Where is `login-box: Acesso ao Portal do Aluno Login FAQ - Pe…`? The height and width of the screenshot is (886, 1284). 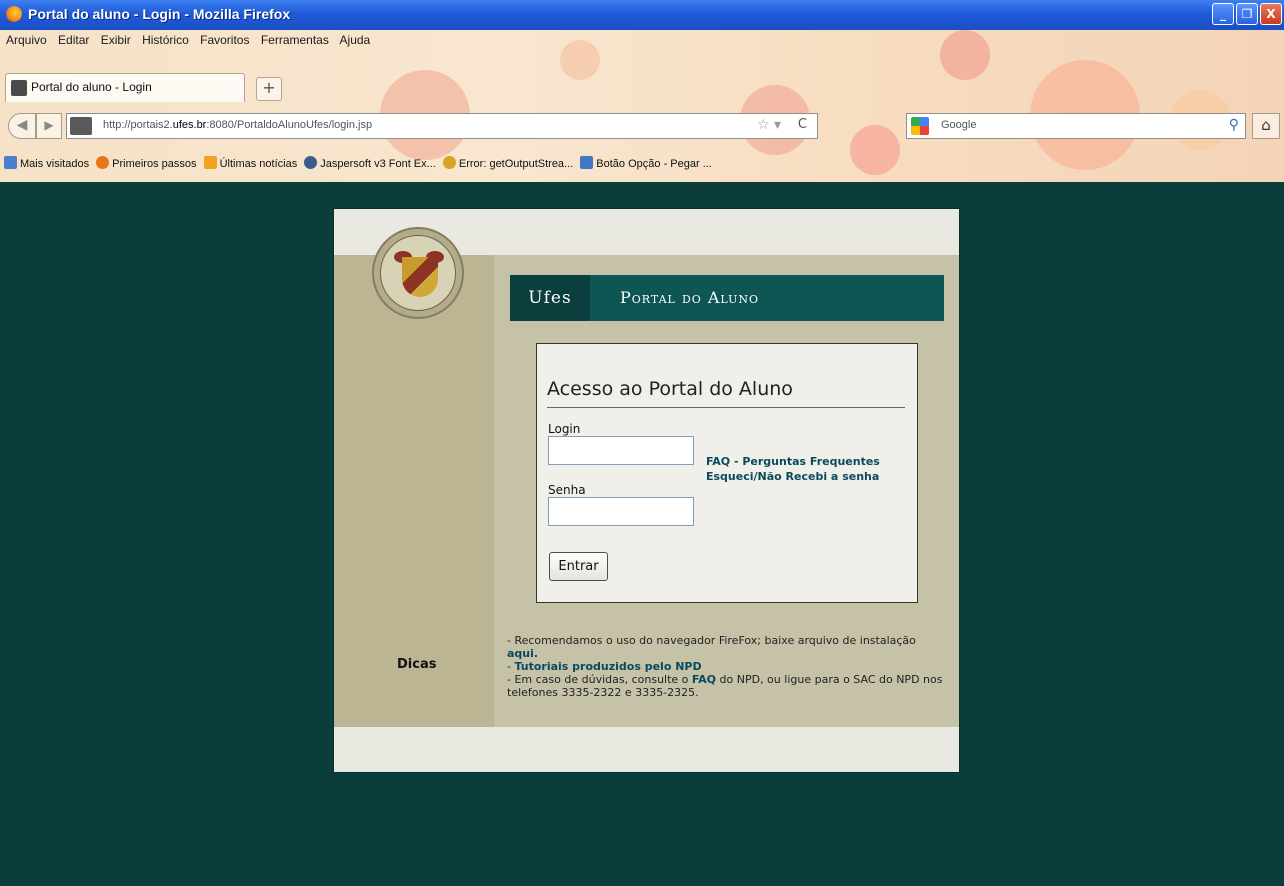 login-box: Acesso ao Portal do Aluno Login FAQ - Pe… is located at coordinates (727, 473).